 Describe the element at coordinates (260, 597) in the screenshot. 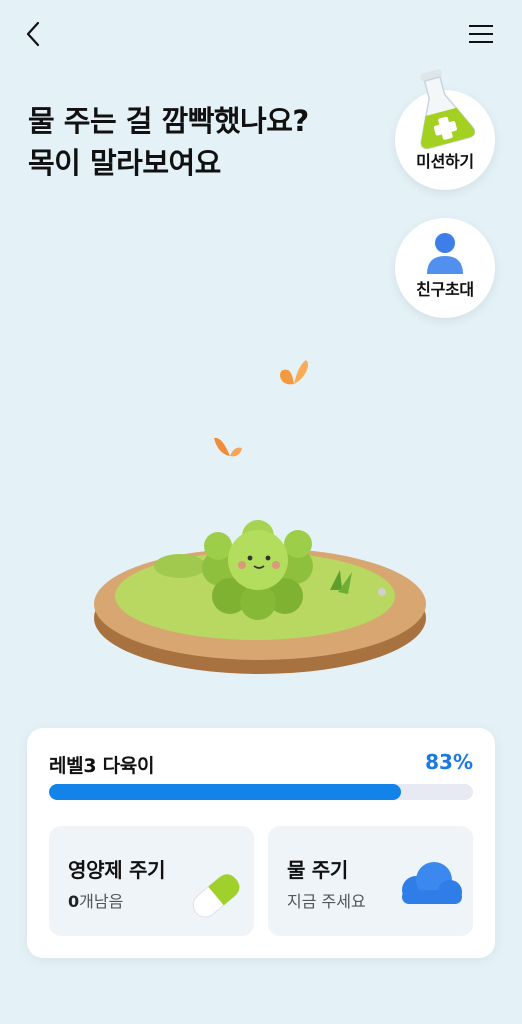

I see `succulent-character-icon` at that location.